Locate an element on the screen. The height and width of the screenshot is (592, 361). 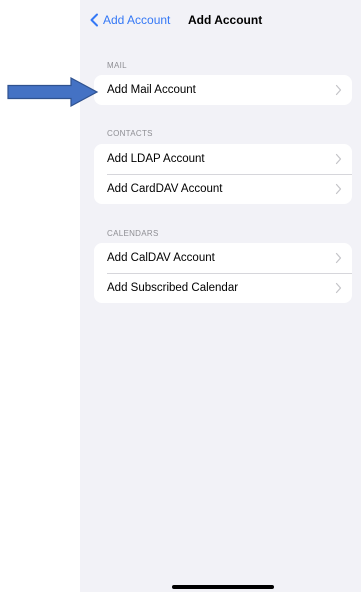
add-carddav-account-row: Add CardDAV Account is located at coordinates (223, 189).